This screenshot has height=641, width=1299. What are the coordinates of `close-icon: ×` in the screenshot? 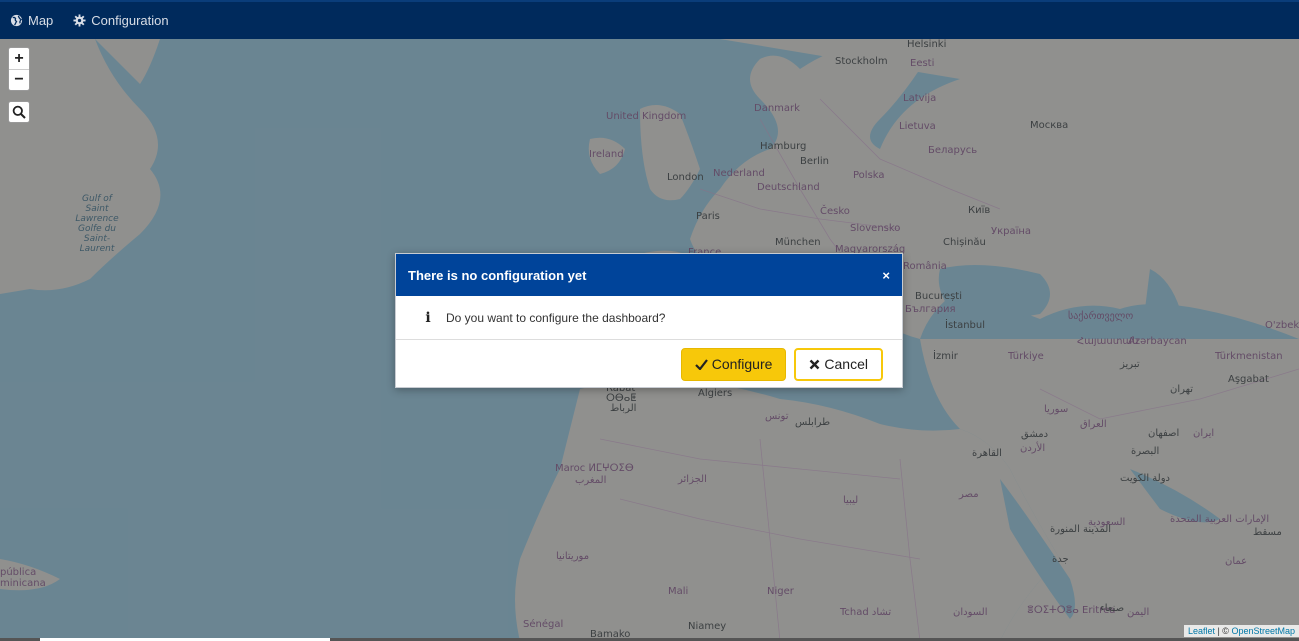 It's located at (886, 275).